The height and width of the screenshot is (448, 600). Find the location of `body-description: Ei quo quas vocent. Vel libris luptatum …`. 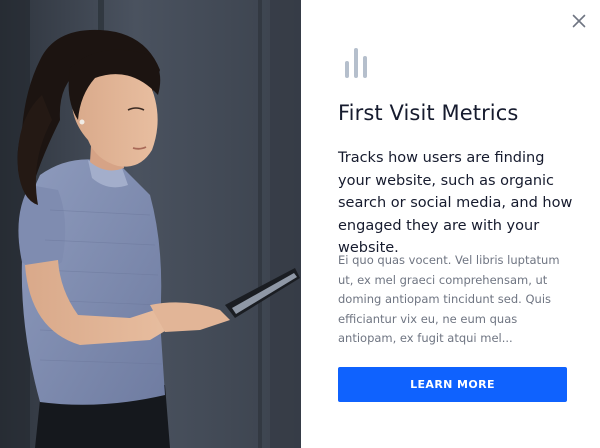

body-description: Ei quo quas vocent. Vel libris luptatum … is located at coordinates (449, 299).